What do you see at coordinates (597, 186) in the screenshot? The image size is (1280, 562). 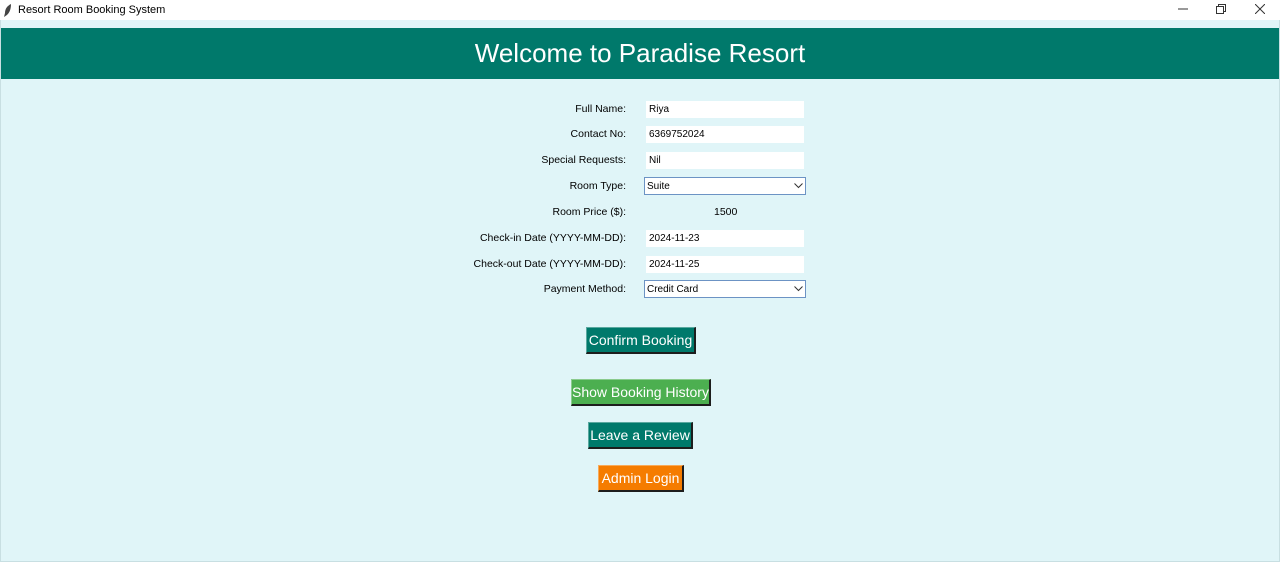 I see `room-type-label: Room Type:` at bounding box center [597, 186].